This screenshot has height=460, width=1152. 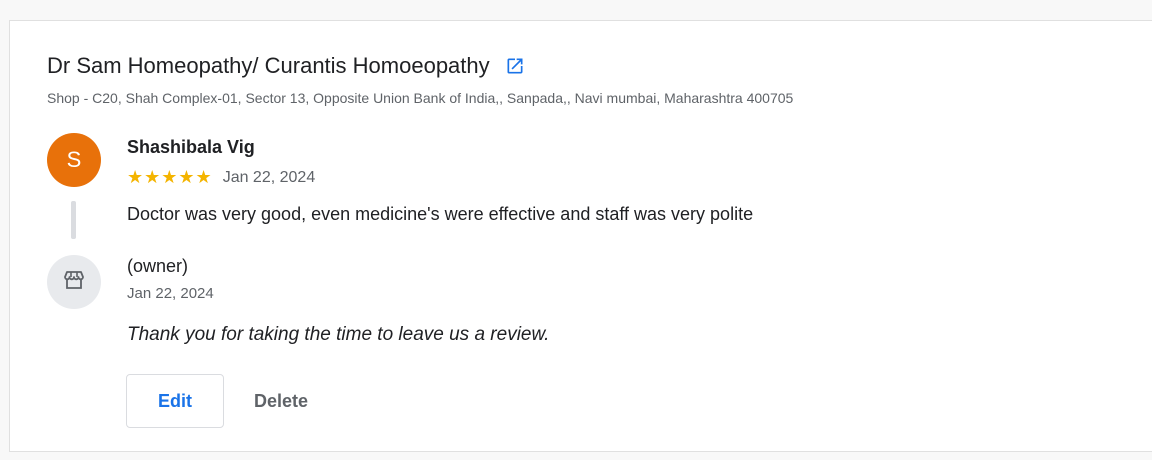 What do you see at coordinates (73, 220) in the screenshot?
I see `thread-connector` at bounding box center [73, 220].